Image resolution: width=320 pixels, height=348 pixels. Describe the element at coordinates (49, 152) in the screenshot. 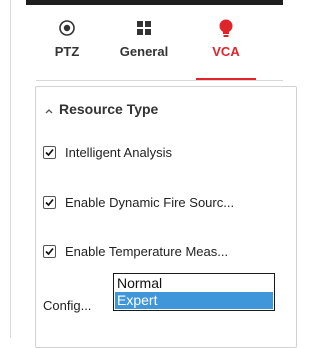

I see `intelligent-analysis-checkbox` at that location.